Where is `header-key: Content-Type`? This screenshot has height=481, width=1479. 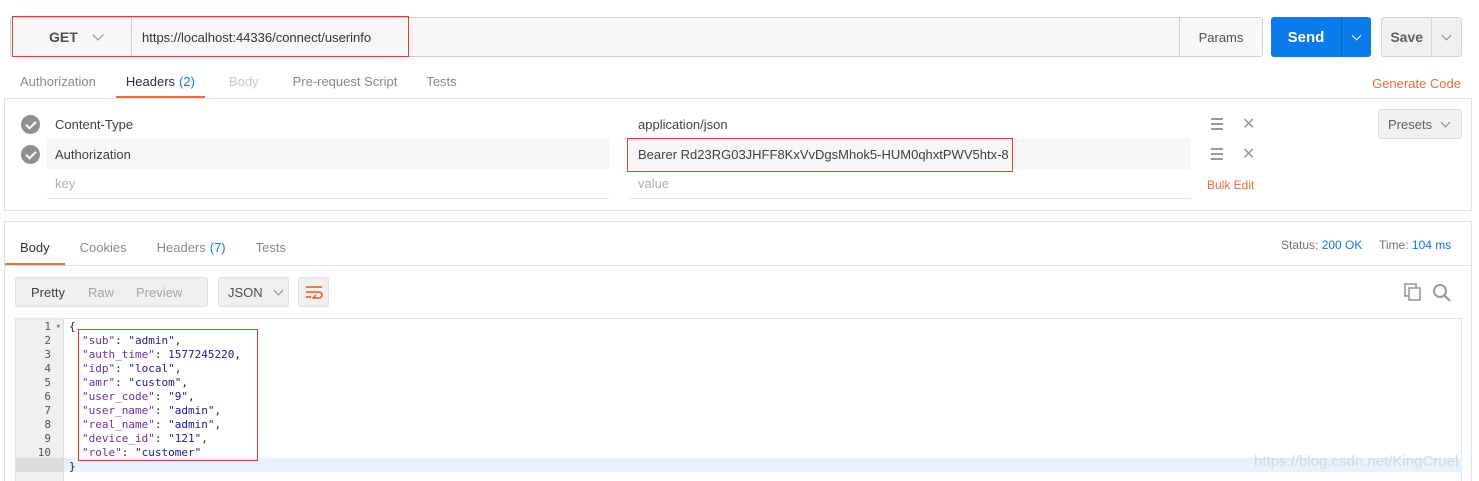 header-key: Content-Type is located at coordinates (328, 124).